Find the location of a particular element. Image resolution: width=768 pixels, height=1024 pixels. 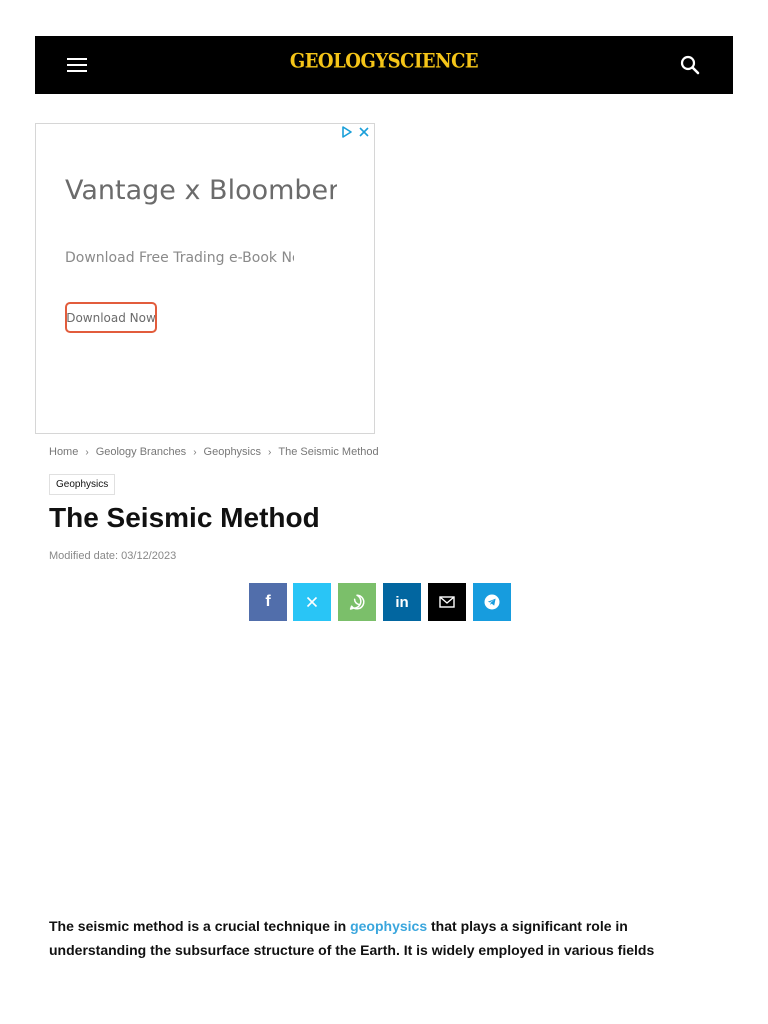

breadcrumb-geology-branches: Geology Branches is located at coordinates (141, 452).